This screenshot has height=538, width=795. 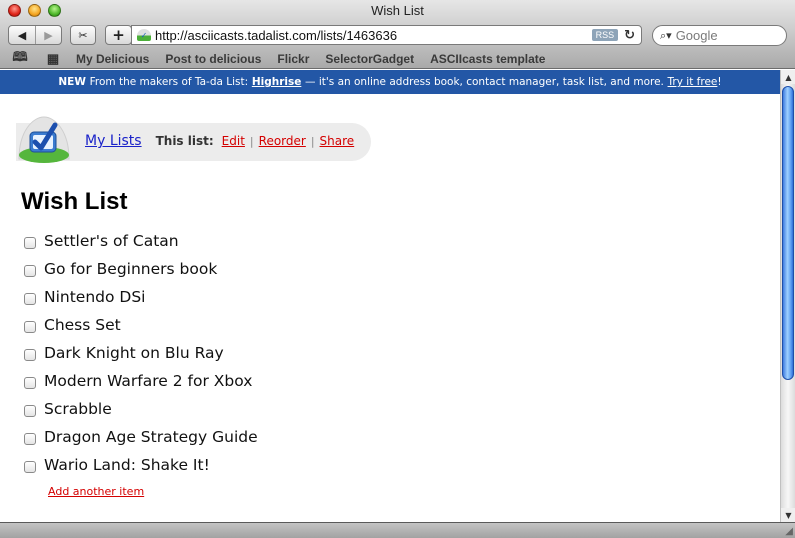 I want to click on search-input, so click(x=723, y=35).